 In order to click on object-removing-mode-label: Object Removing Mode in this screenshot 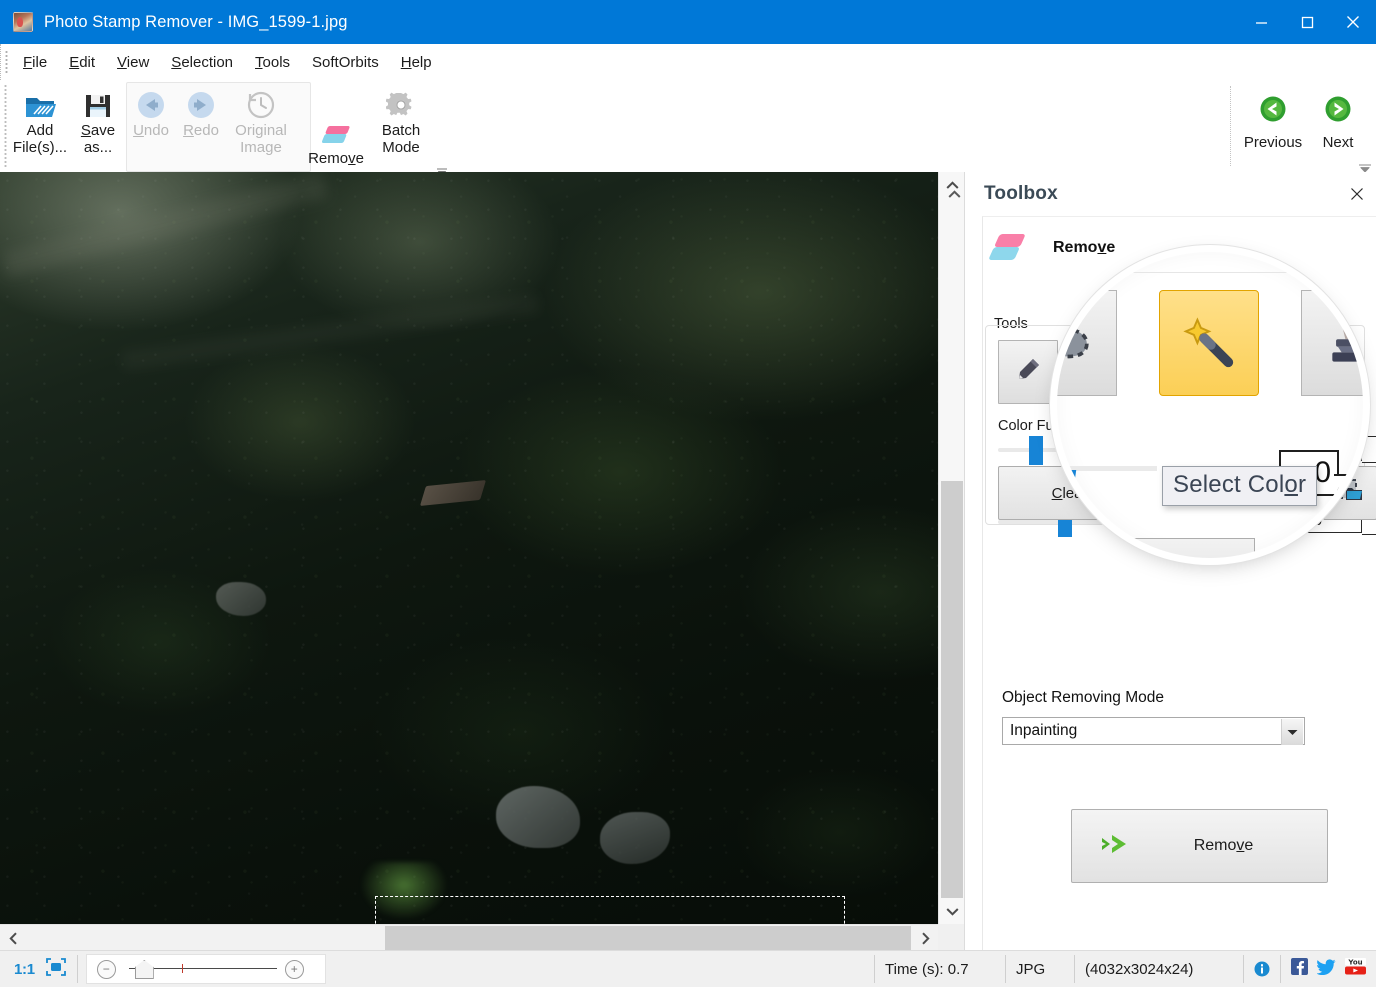, I will do `click(1083, 697)`.